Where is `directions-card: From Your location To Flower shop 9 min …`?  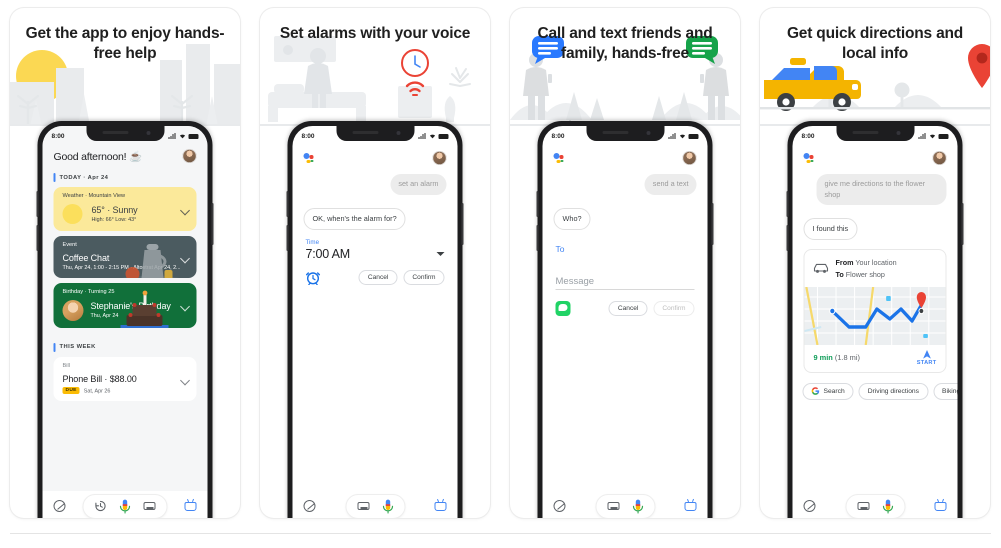
directions-card: From Your location To Flower shop 9 min … is located at coordinates (875, 311).